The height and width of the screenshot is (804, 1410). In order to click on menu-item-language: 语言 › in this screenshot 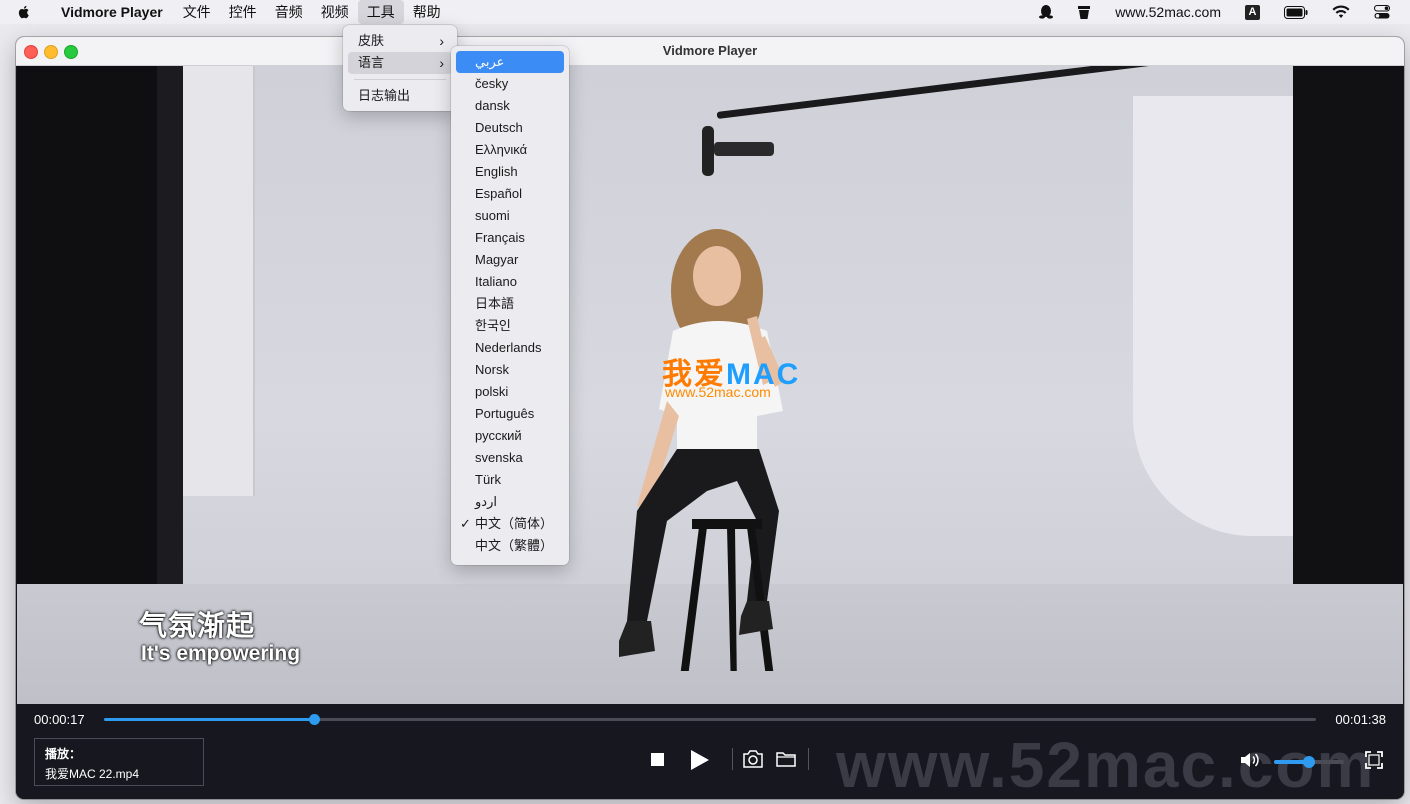, I will do `click(400, 63)`.